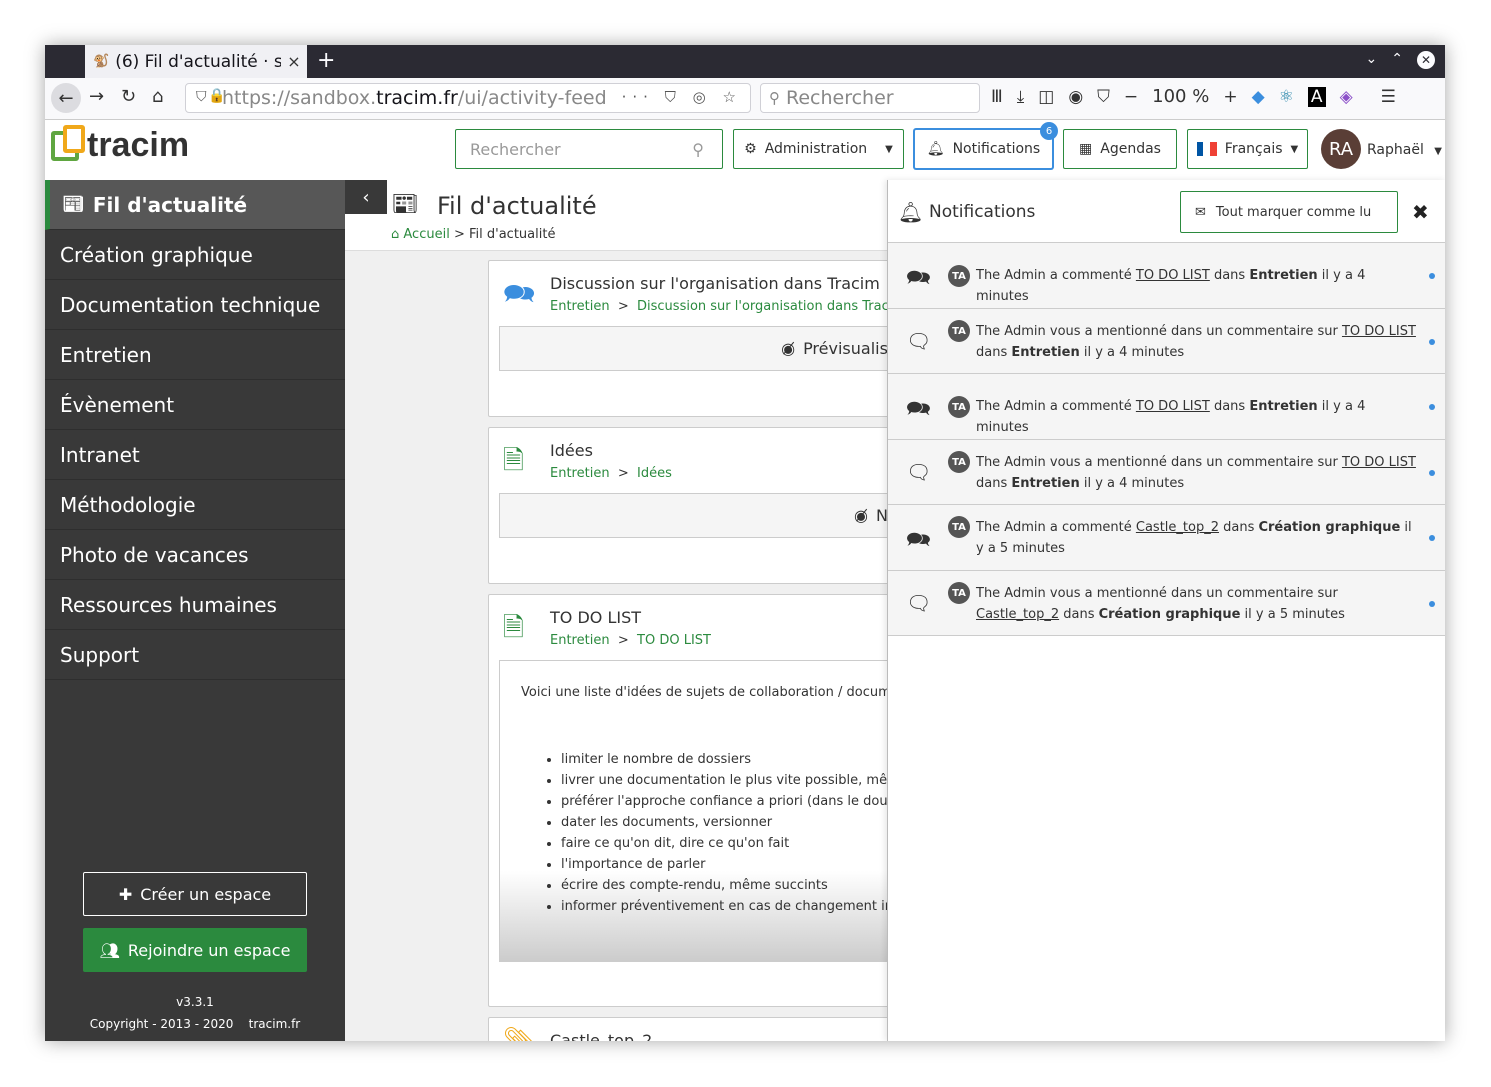  I want to click on browser-search-input: ⚲ Rechercher, so click(870, 98).